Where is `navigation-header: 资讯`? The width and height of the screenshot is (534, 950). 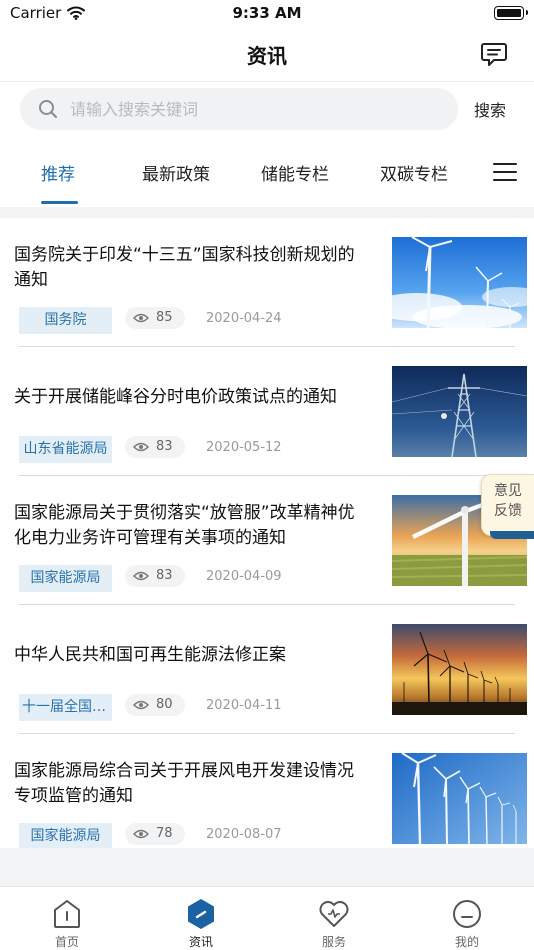
navigation-header: 资讯 is located at coordinates (267, 55).